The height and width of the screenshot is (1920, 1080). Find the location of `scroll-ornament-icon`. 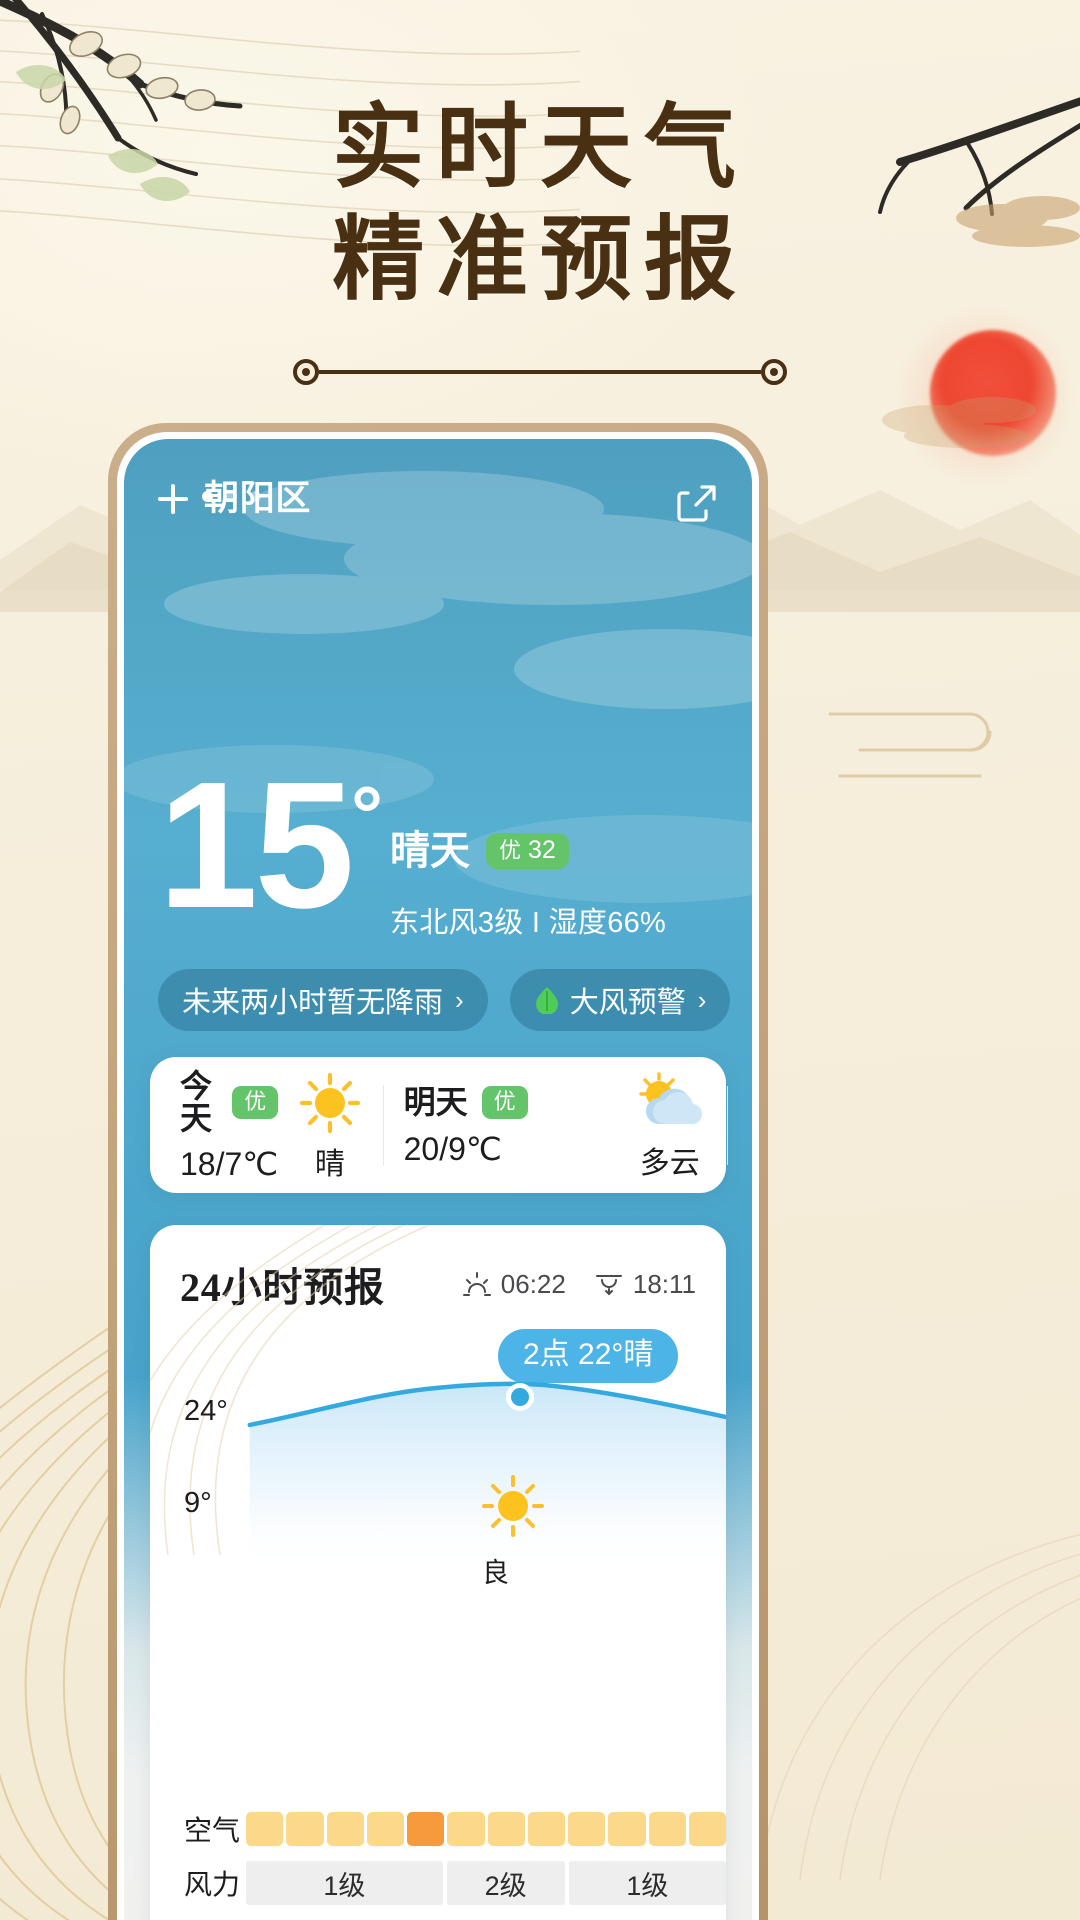

scroll-ornament-icon is located at coordinates (910, 745).